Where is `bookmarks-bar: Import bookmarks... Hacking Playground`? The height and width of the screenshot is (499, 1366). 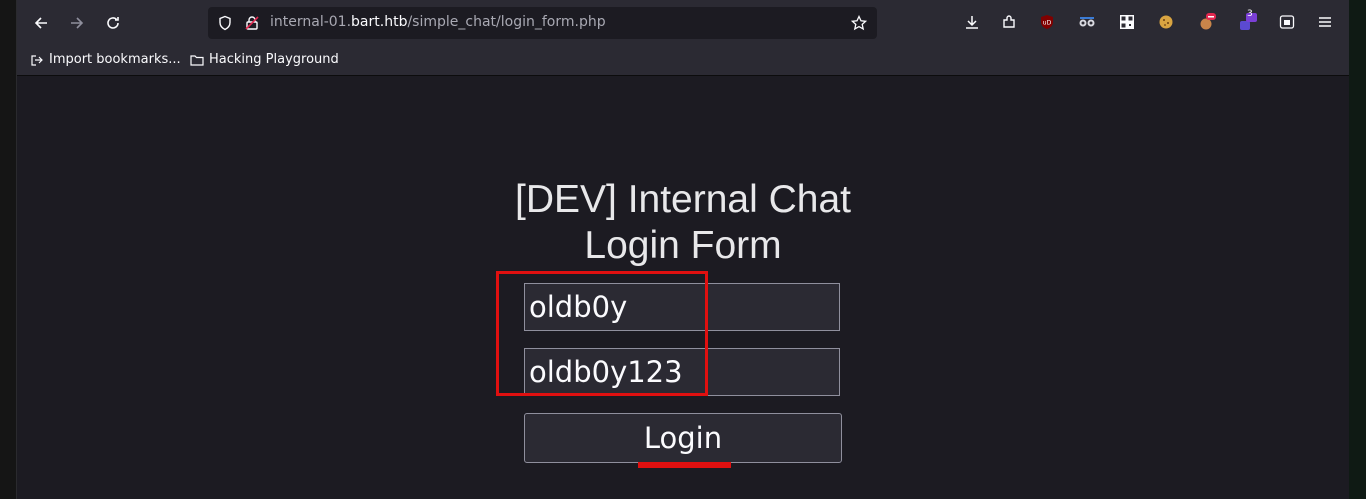 bookmarks-bar: Import bookmarks... Hacking Playground is located at coordinates (683, 61).